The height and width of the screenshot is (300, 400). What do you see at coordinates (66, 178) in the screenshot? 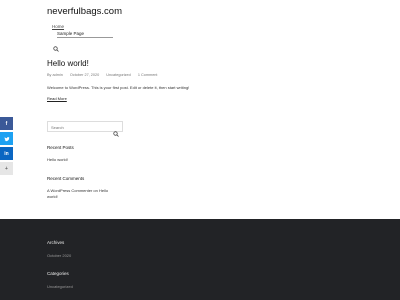
I see `recent-comments-title: Recent Comments` at bounding box center [66, 178].